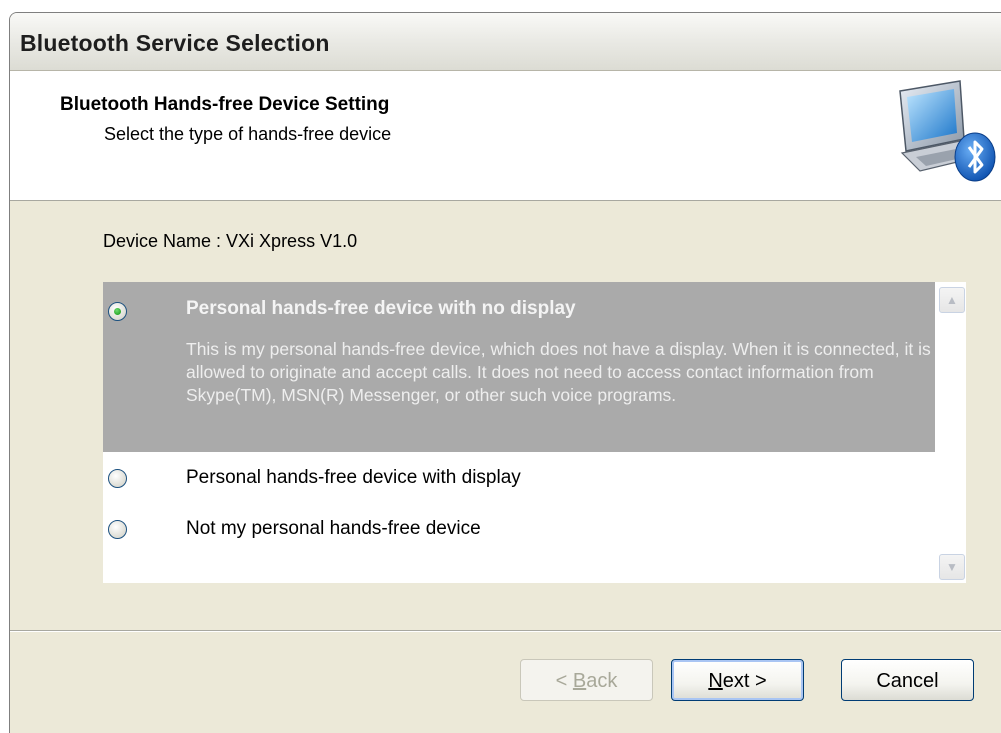 This screenshot has width=1001, height=733. I want to click on option-not-personal: Not my personal hands-free device, so click(519, 530).